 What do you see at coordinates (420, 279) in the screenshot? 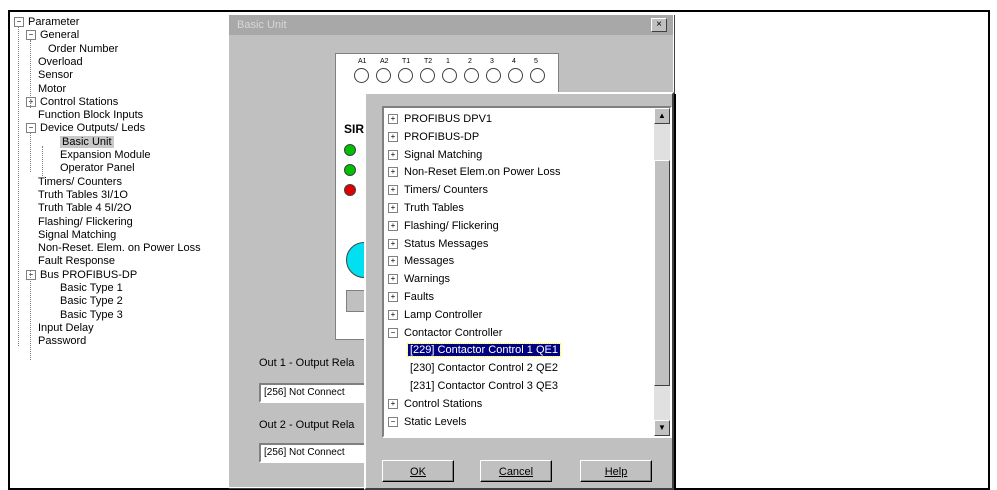
I see `signal-group: + Warnings` at bounding box center [420, 279].